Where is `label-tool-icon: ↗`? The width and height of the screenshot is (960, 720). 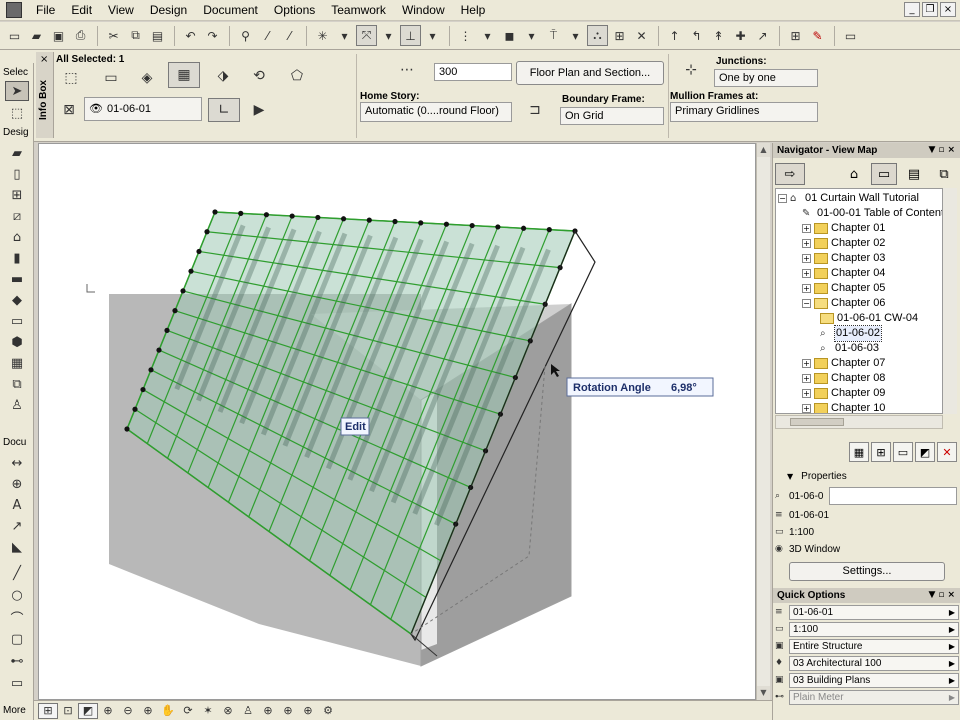
label-tool-icon: ↗ is located at coordinates (17, 526).